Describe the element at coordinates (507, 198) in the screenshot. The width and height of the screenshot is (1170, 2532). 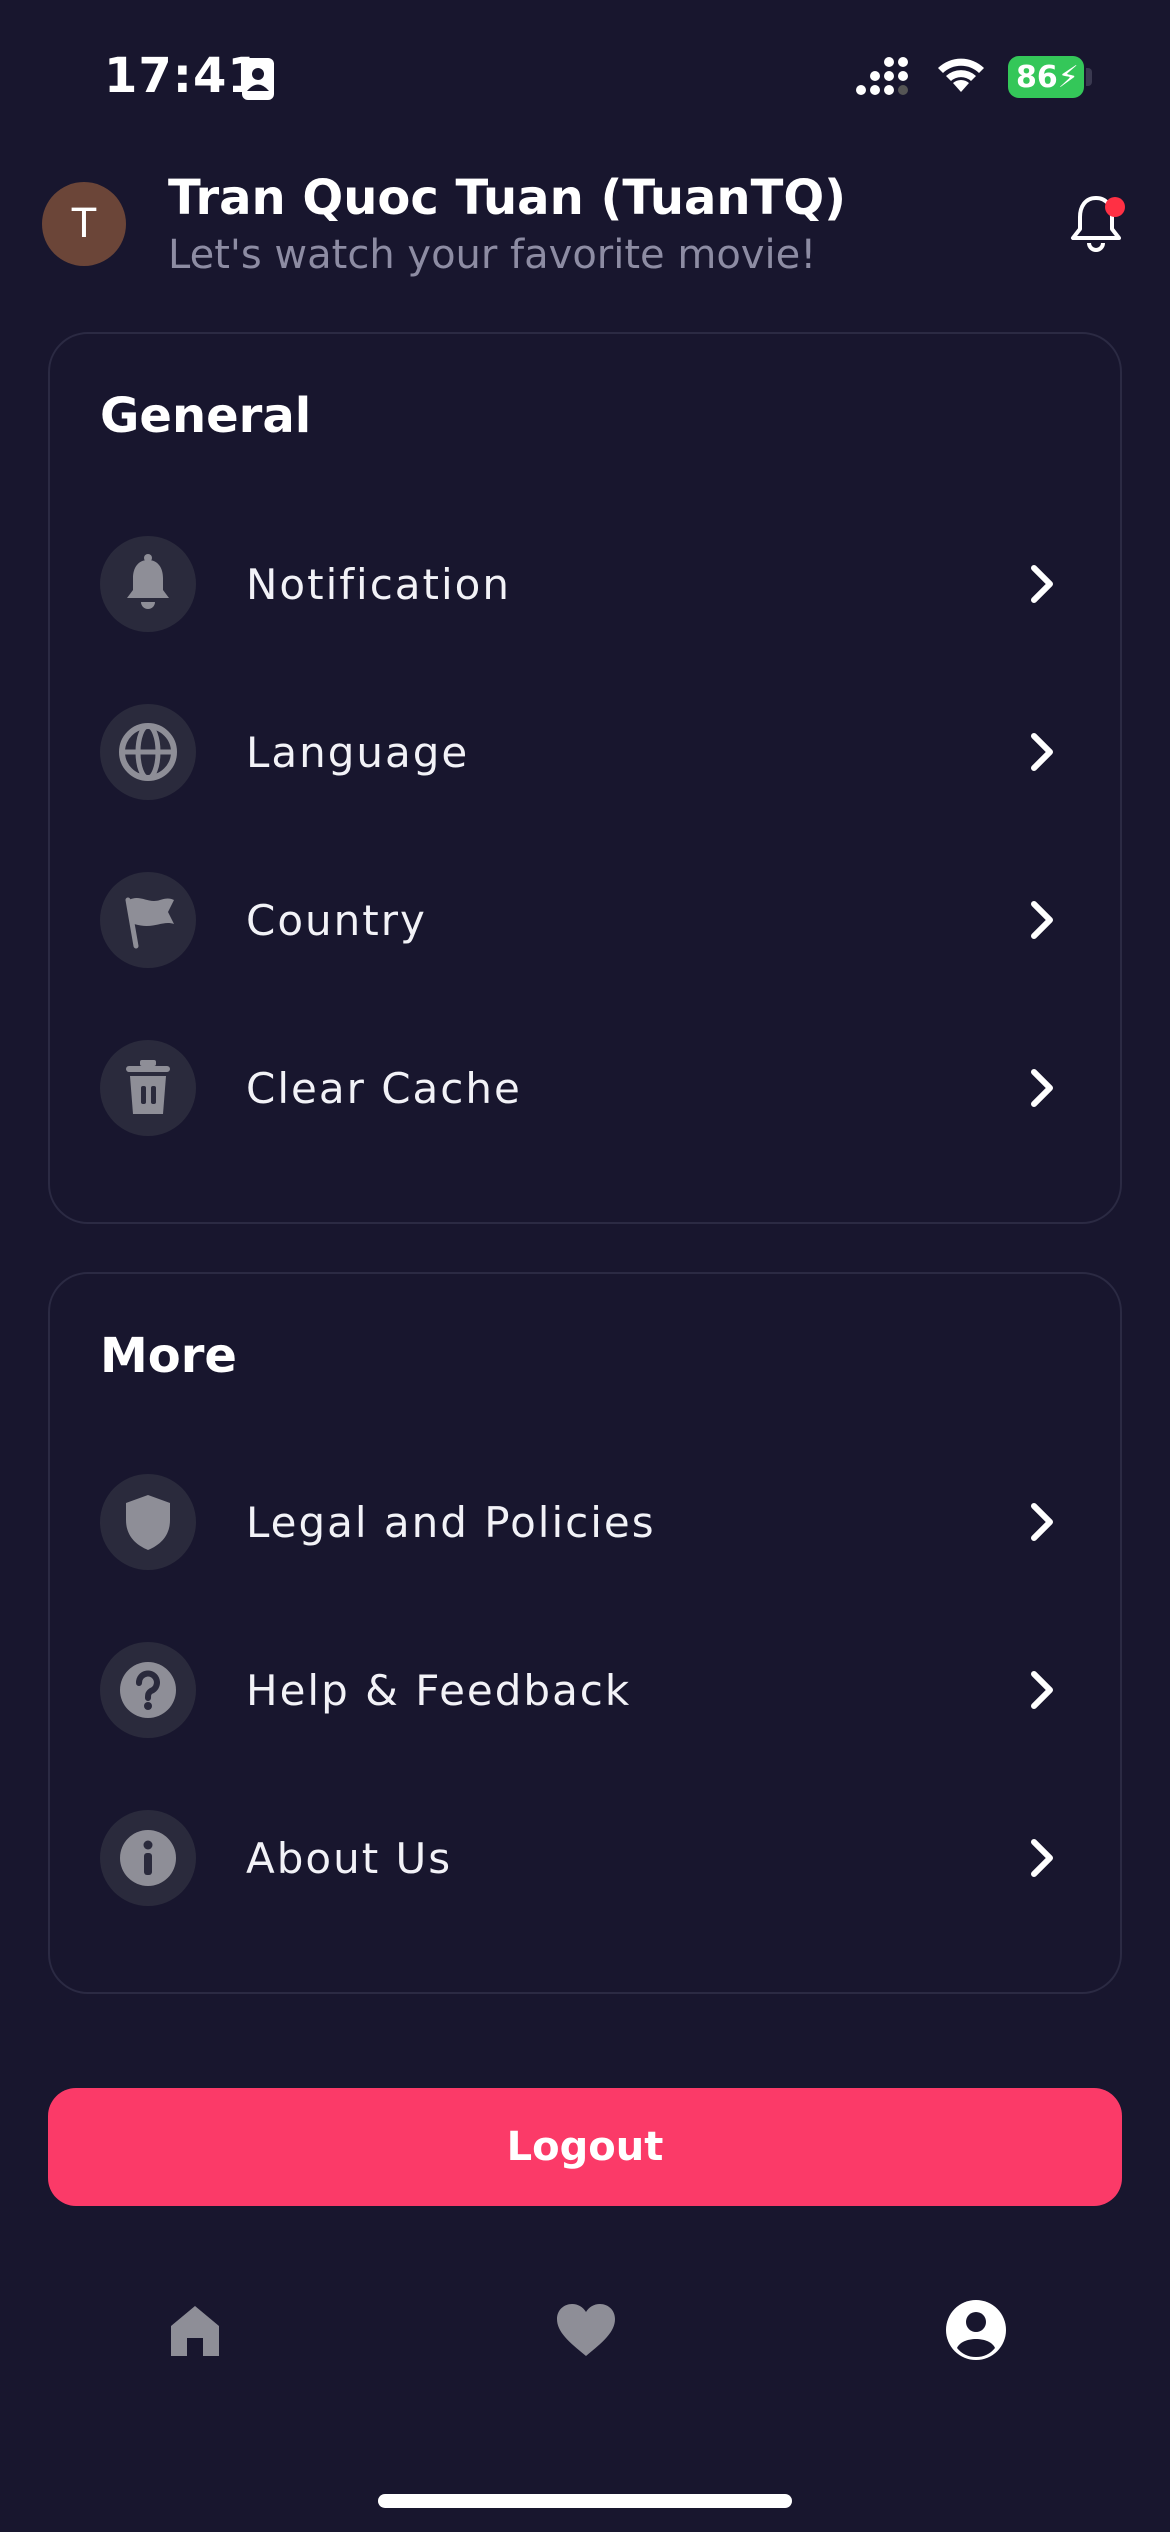
I see `user-name: Tran Quoc Tuan (TuanTQ)` at that location.